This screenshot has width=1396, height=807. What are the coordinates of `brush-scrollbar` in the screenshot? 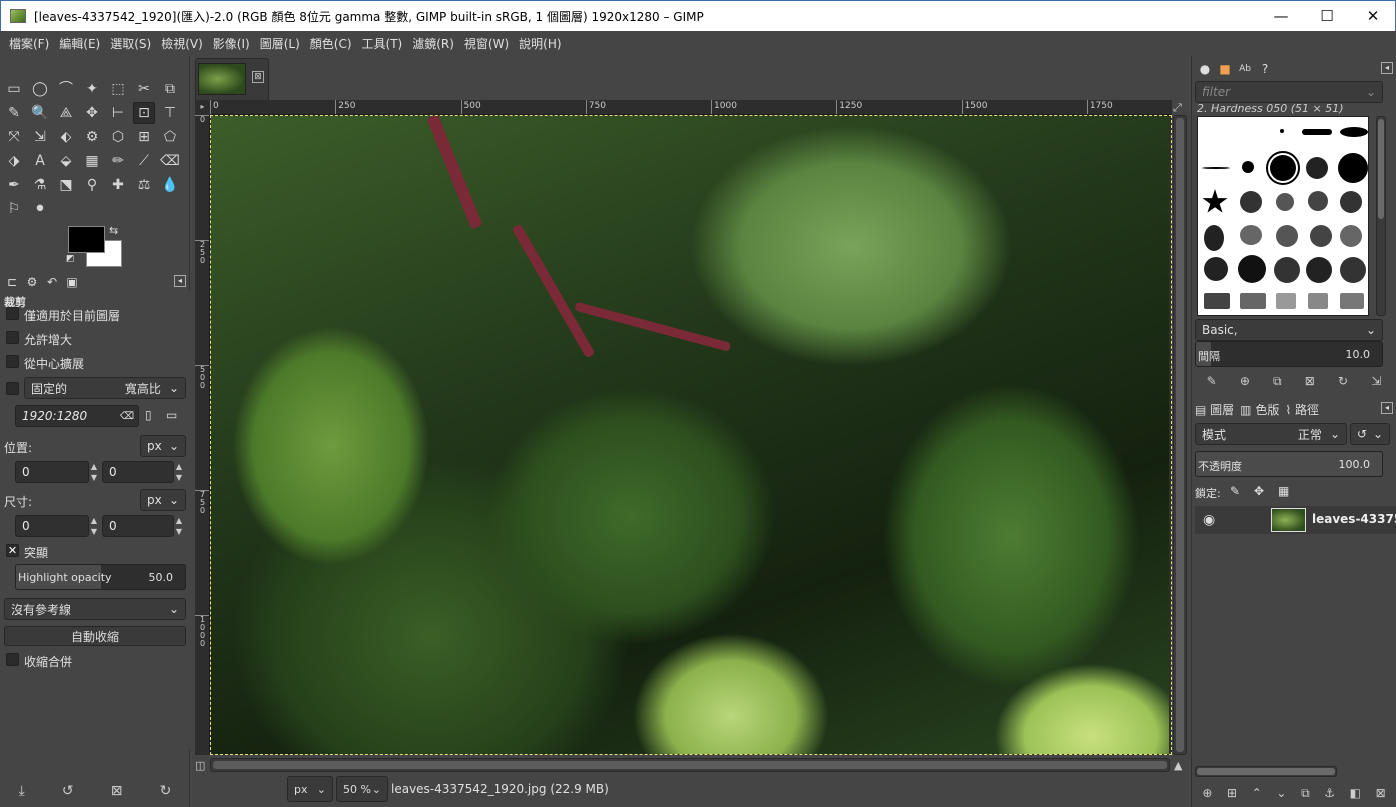 It's located at (1381, 216).